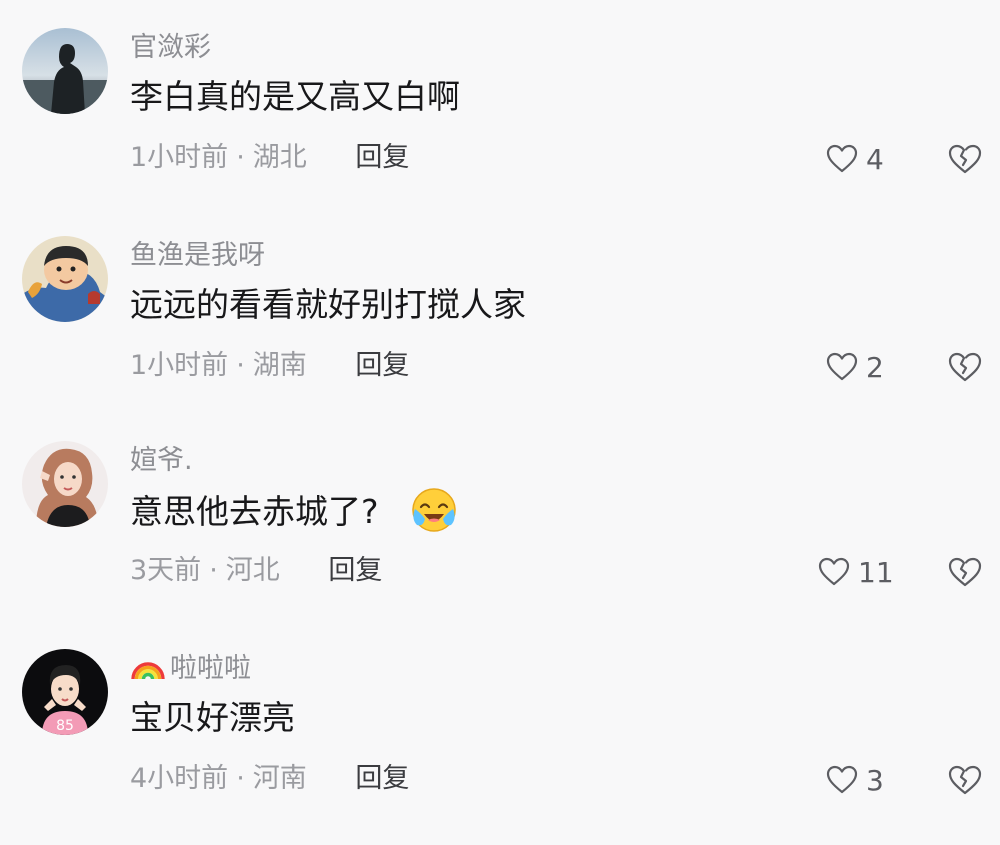 This screenshot has width=1000, height=845. Describe the element at coordinates (161, 461) in the screenshot. I see `username: 媗爷.` at that location.